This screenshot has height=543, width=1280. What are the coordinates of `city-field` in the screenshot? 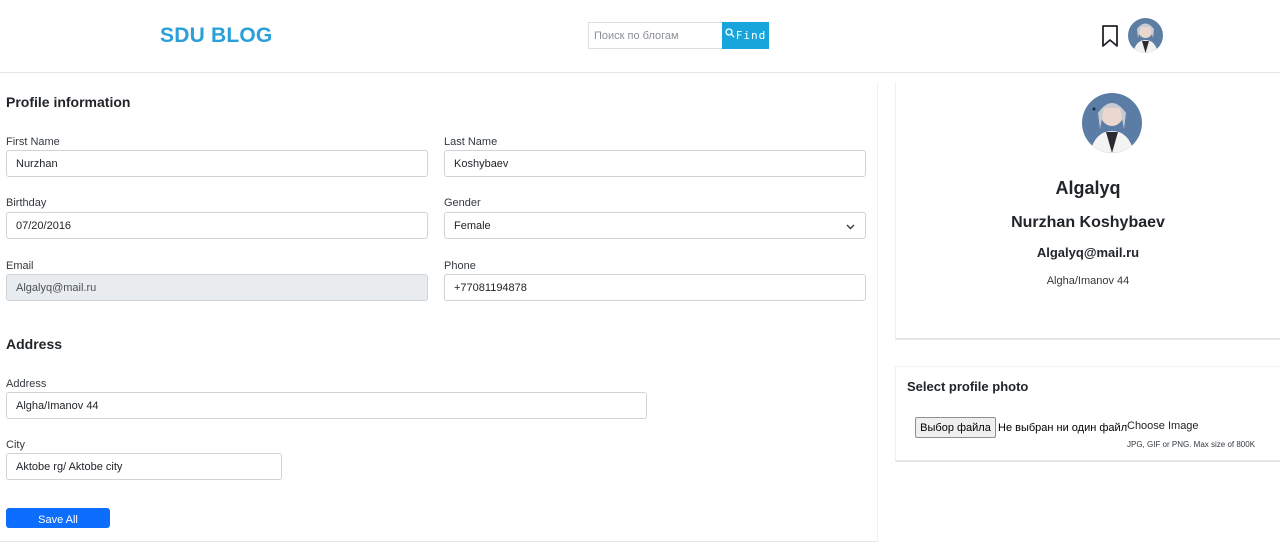 It's located at (144, 466).